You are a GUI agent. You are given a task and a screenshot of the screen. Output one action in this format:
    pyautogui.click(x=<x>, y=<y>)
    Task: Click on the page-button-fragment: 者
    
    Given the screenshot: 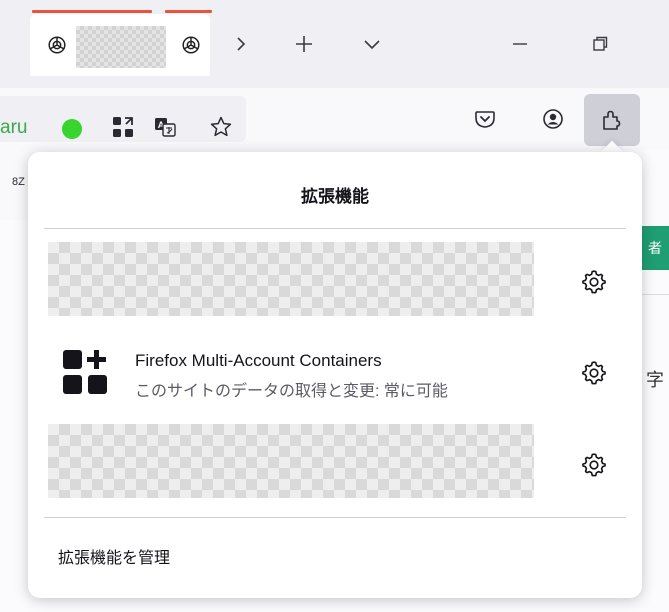 What is the action you would take?
    pyautogui.click(x=654, y=248)
    